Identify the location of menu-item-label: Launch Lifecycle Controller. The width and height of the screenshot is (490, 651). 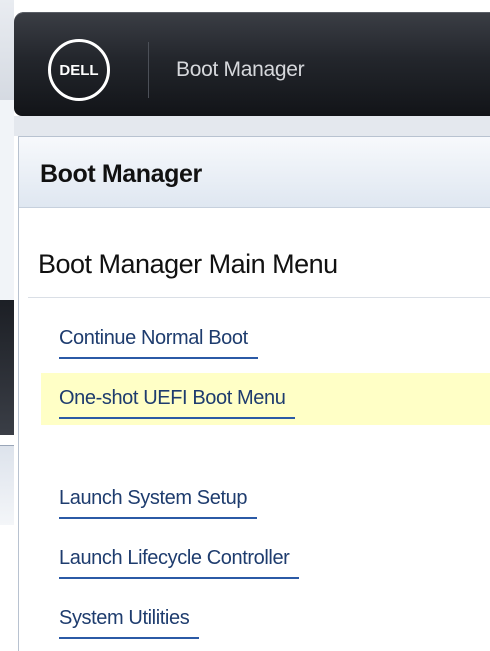
(179, 563).